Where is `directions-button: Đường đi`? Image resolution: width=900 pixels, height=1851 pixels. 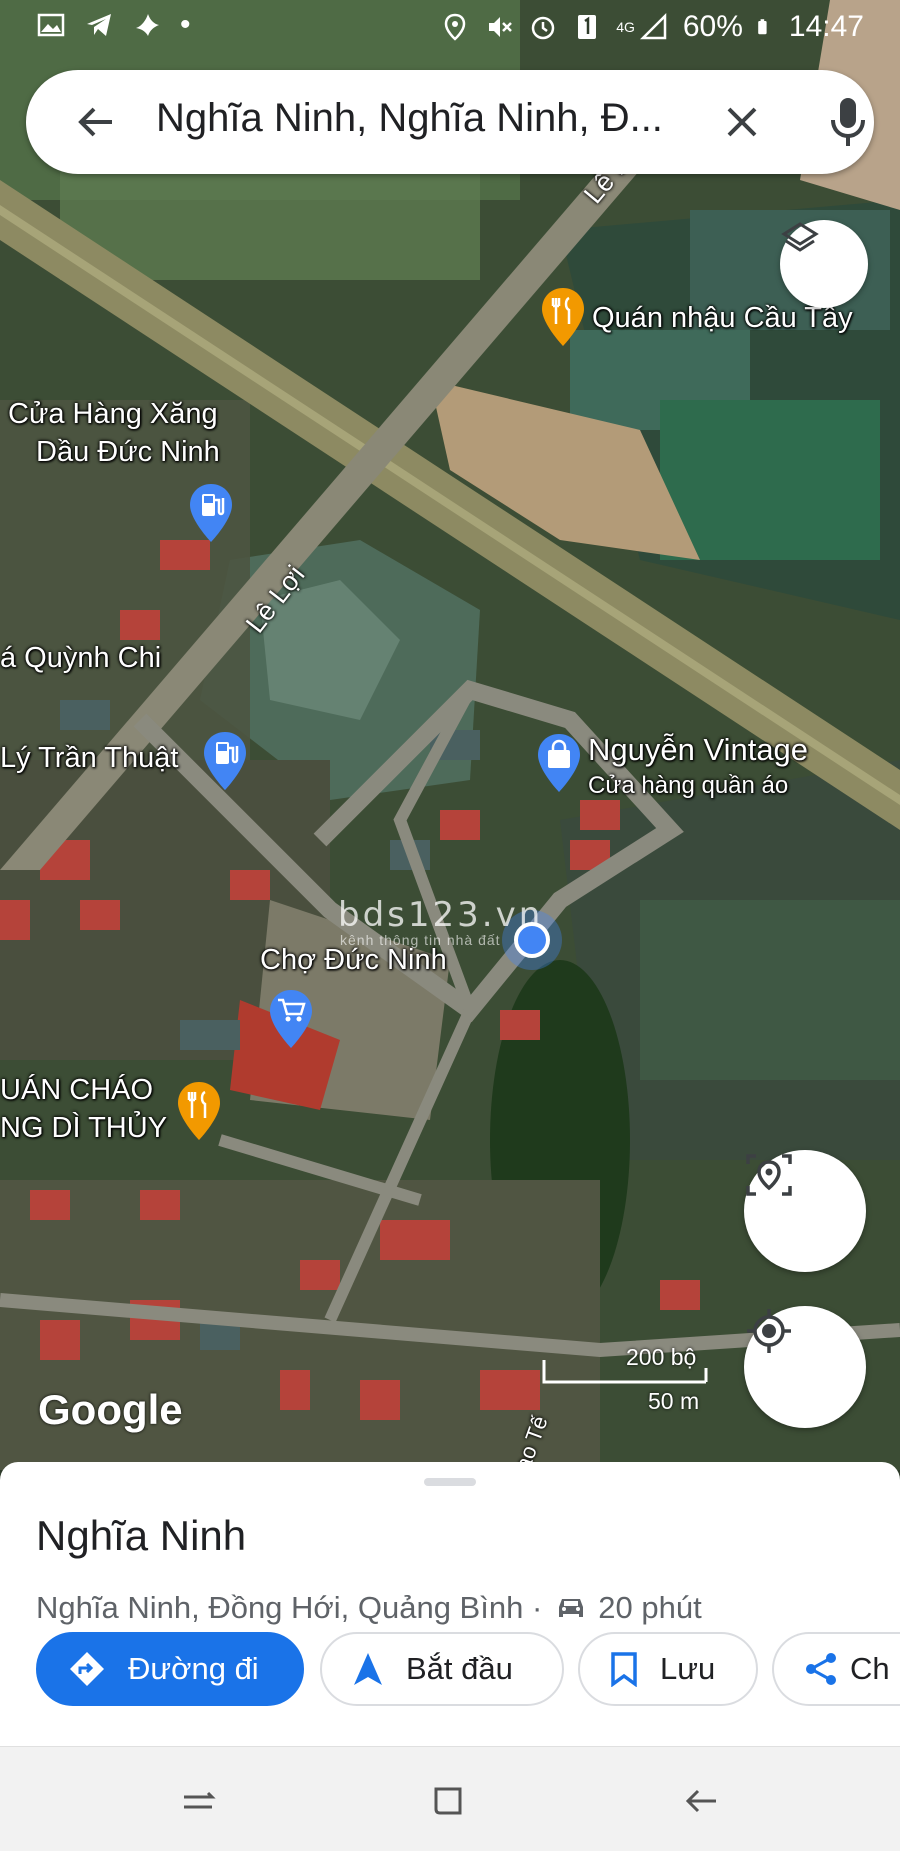
directions-button: Đường đi is located at coordinates (170, 1669).